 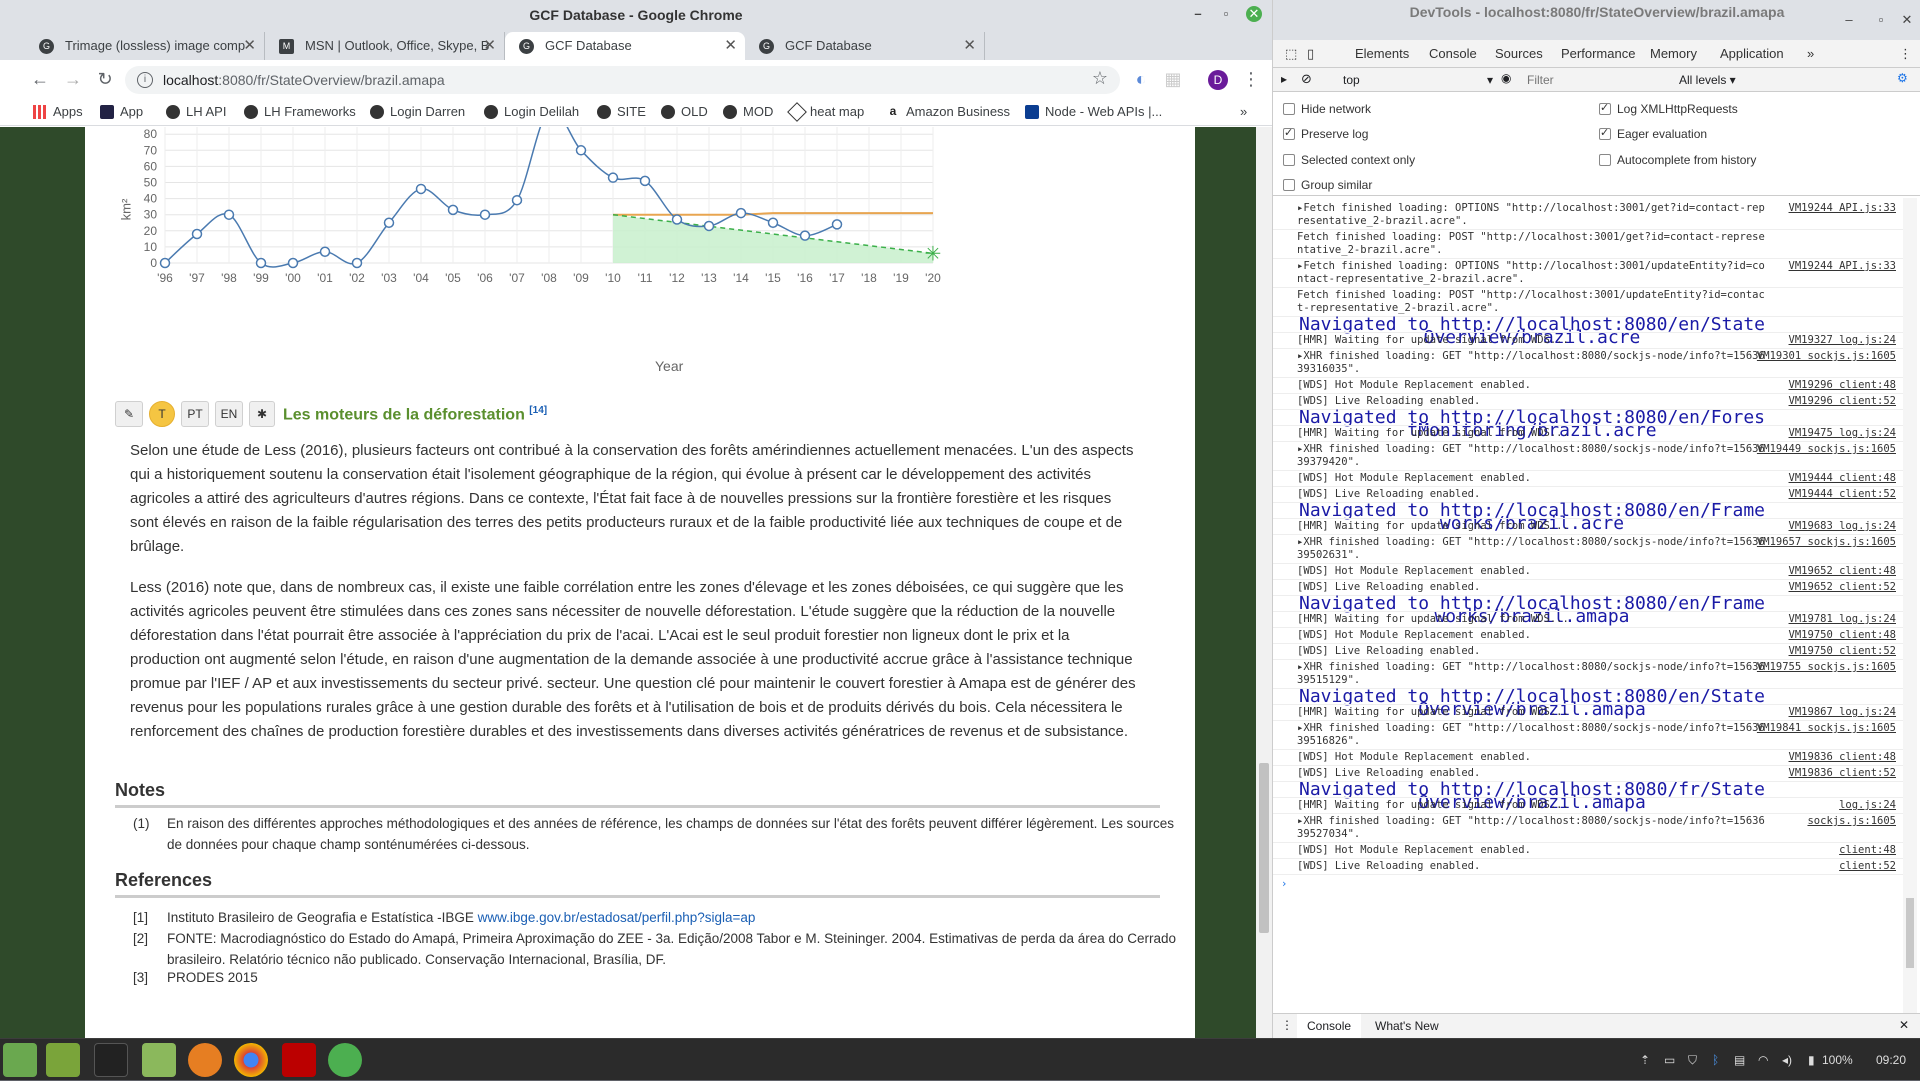 I want to click on chrome-icon, so click(x=251, y=1060).